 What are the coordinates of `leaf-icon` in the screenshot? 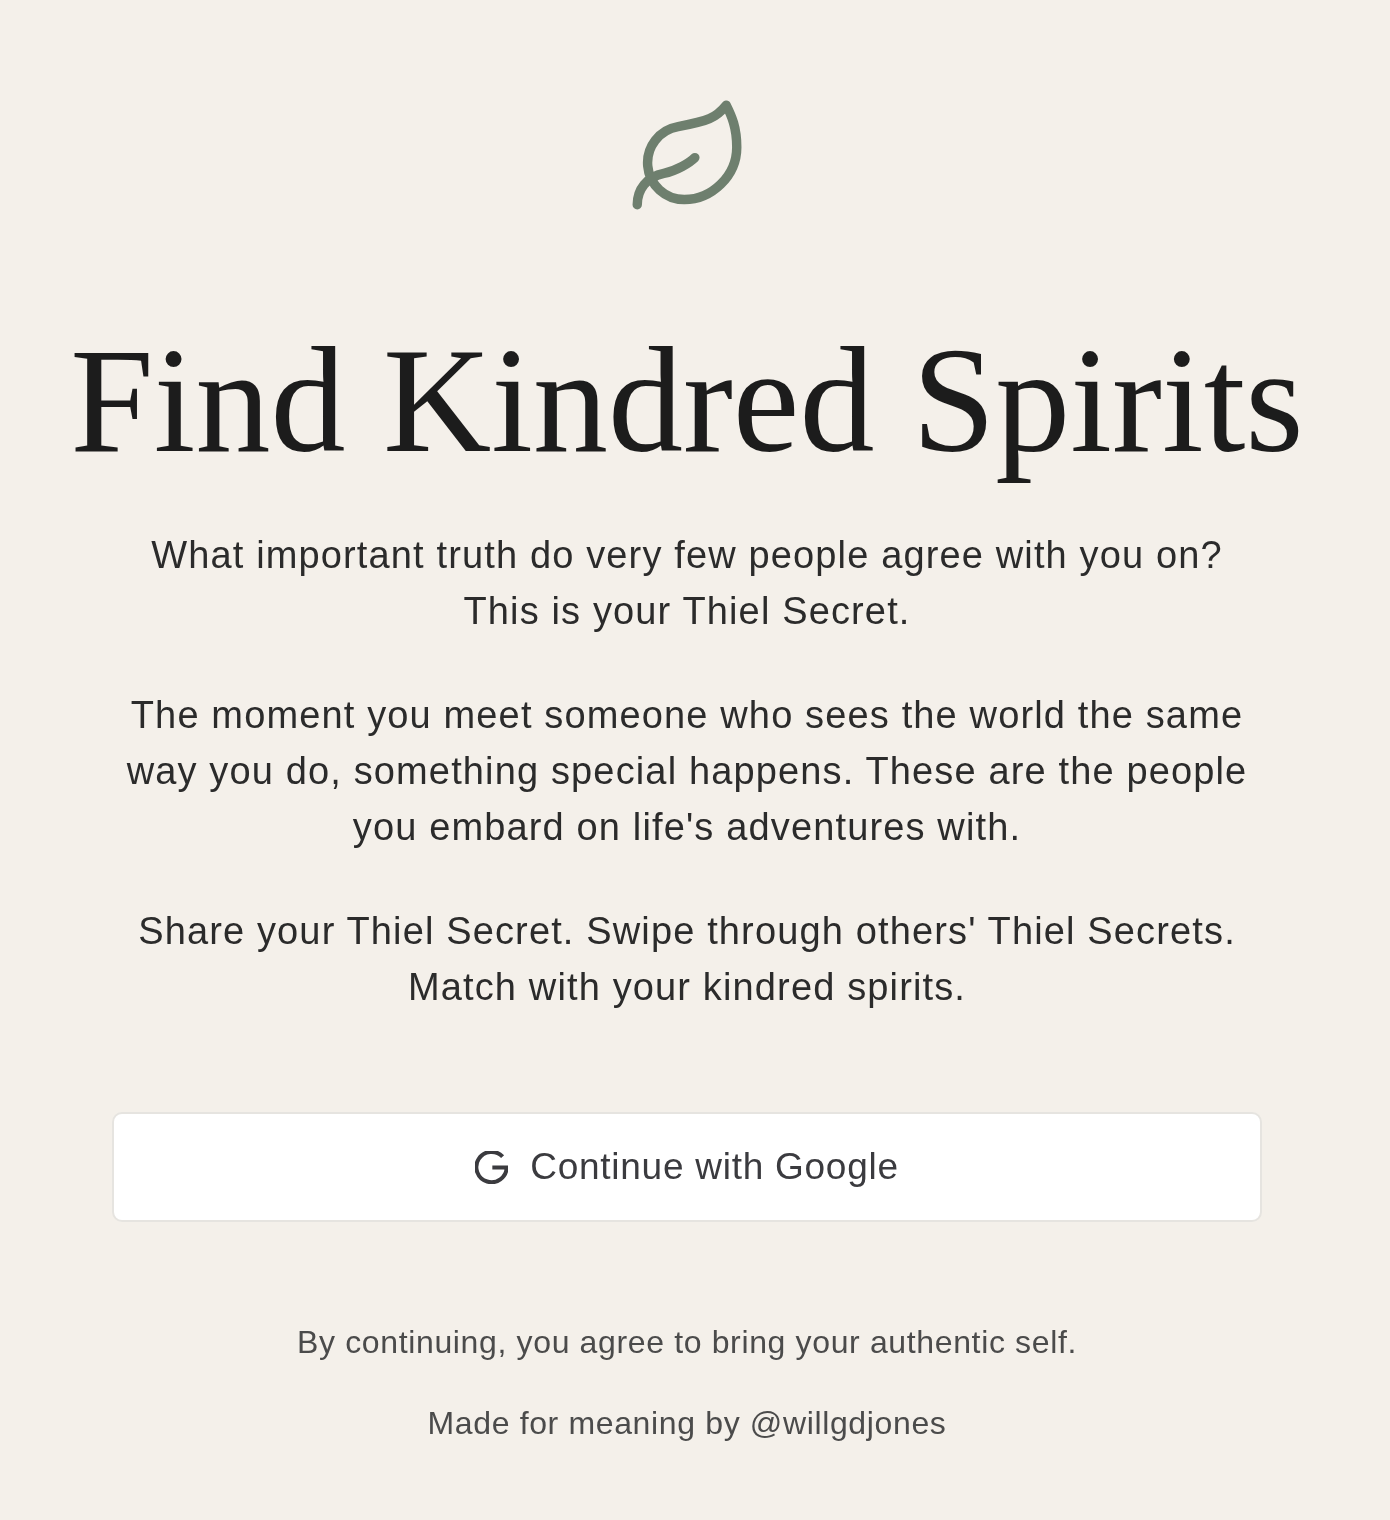 It's located at (687, 155).